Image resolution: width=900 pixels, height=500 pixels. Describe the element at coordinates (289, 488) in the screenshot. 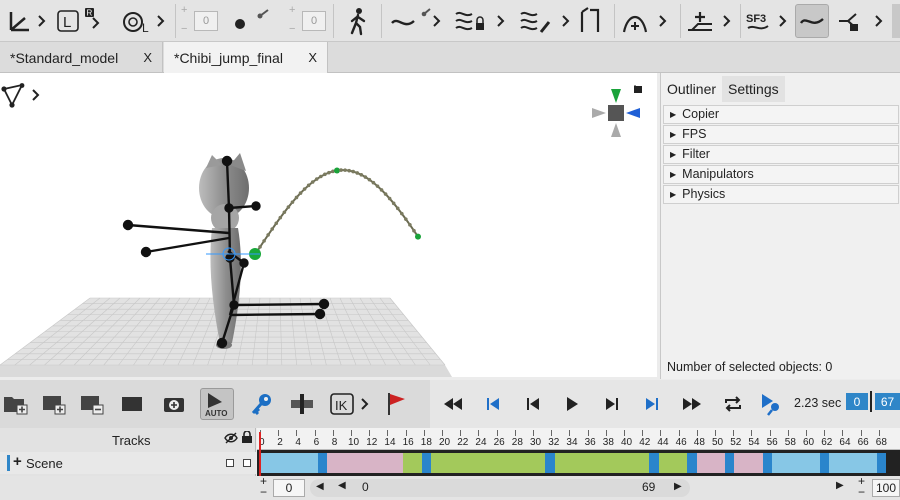

I see `range-start-field: 0` at that location.